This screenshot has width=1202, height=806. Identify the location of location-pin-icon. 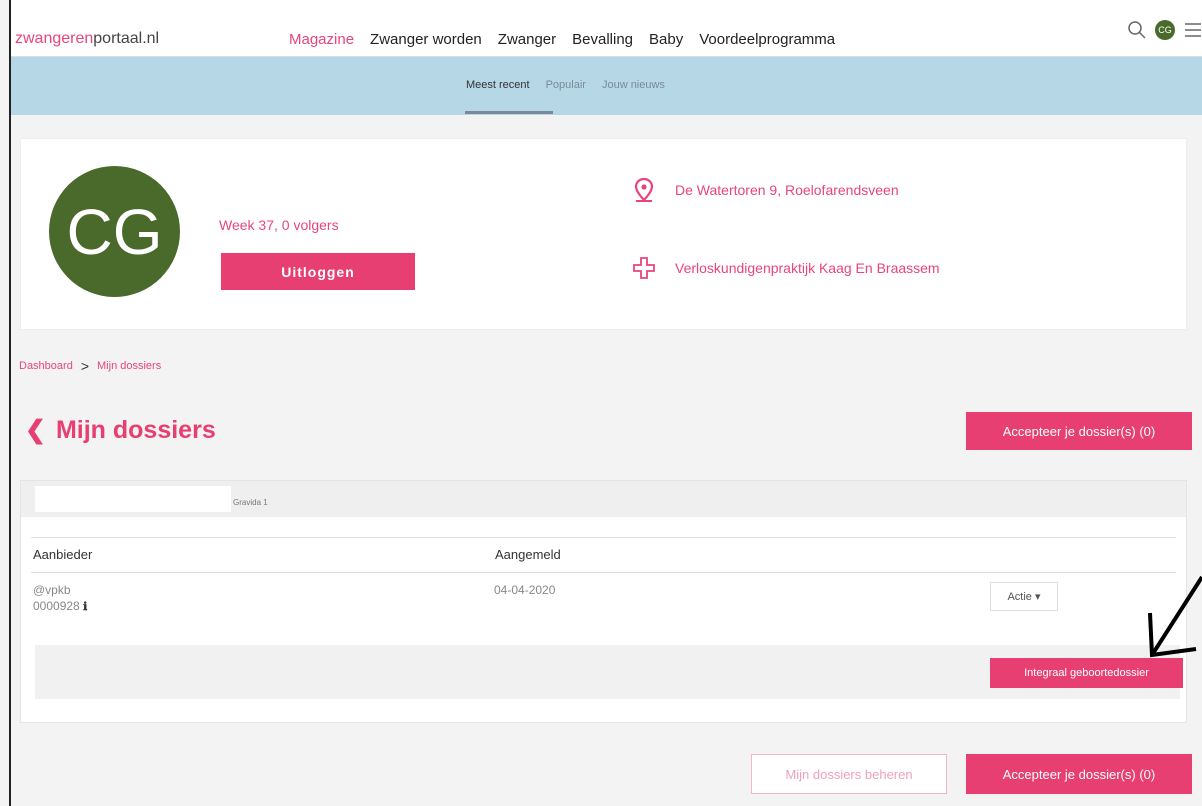
(644, 189).